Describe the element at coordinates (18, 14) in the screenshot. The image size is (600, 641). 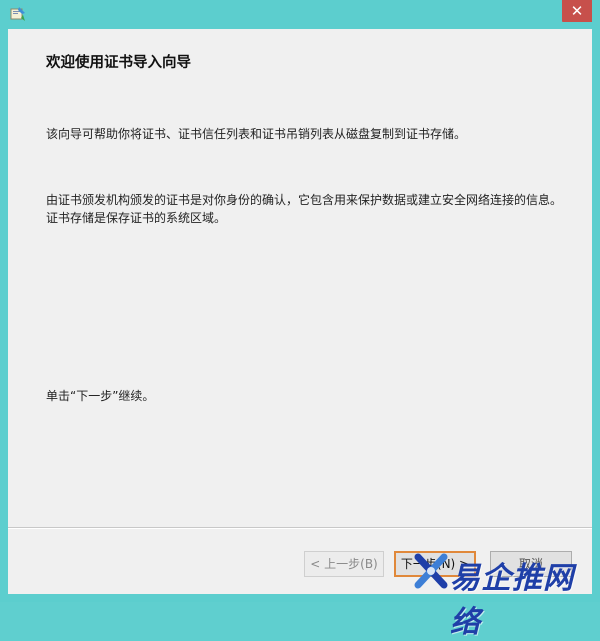
I see `certificate-wizard-icon` at that location.